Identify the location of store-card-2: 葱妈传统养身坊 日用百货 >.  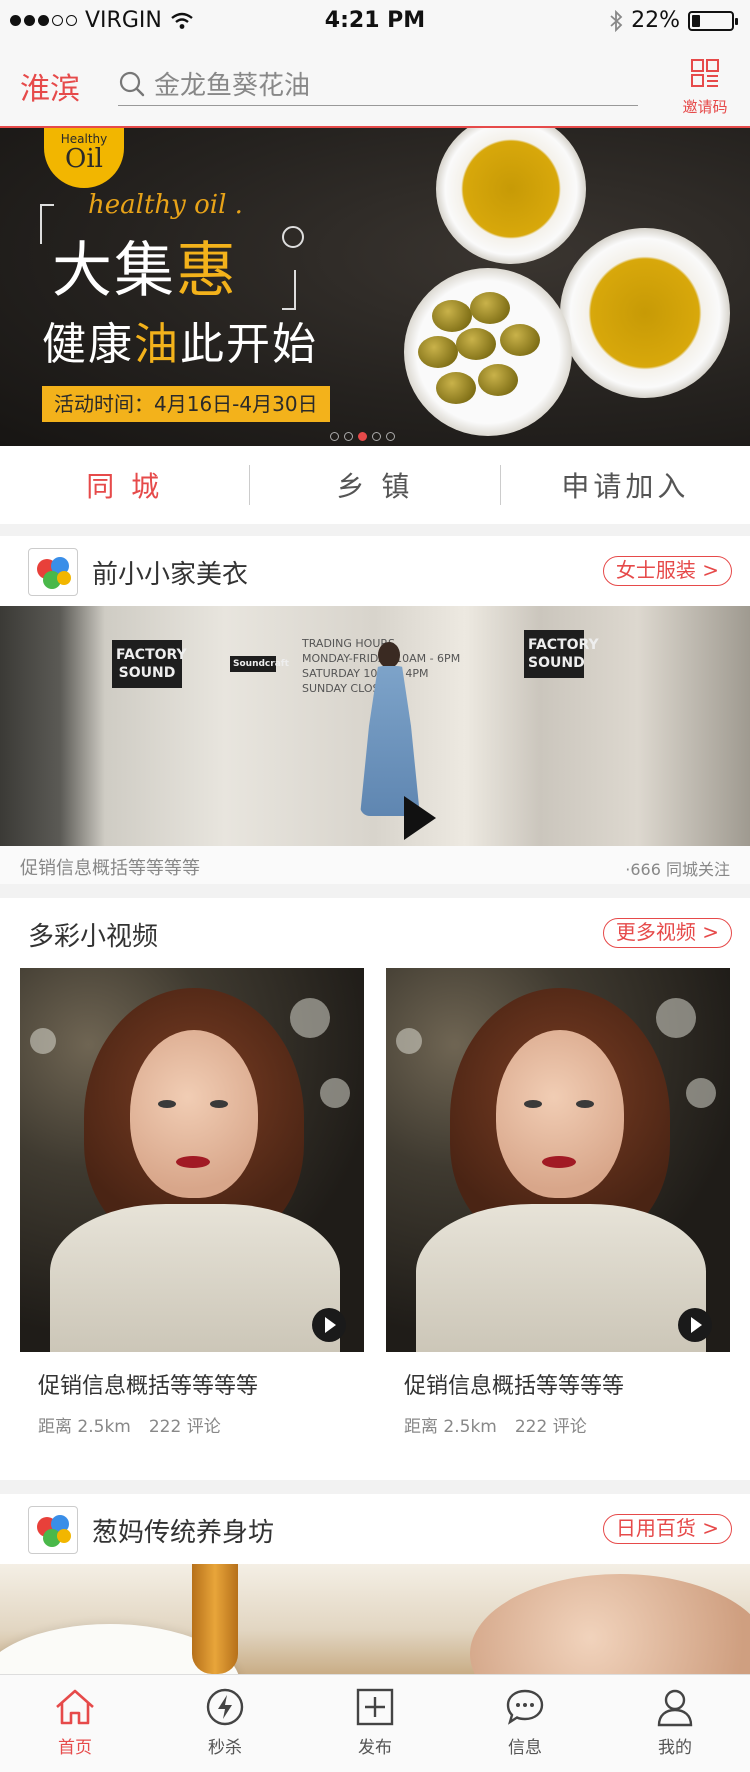
(375, 1584).